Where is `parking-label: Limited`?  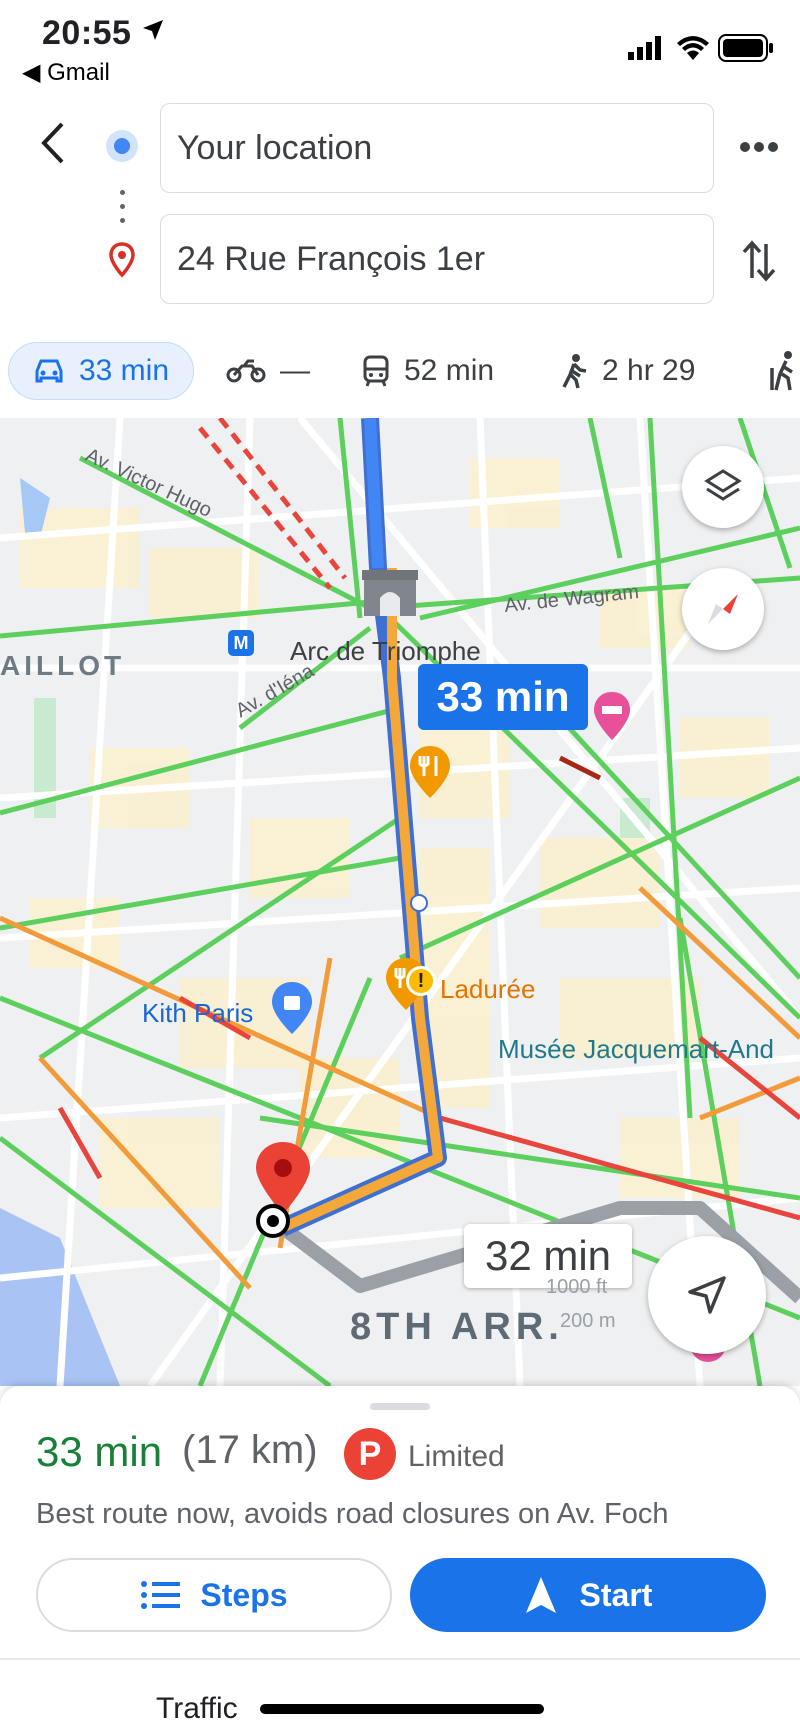
parking-label: Limited is located at coordinates (456, 1456).